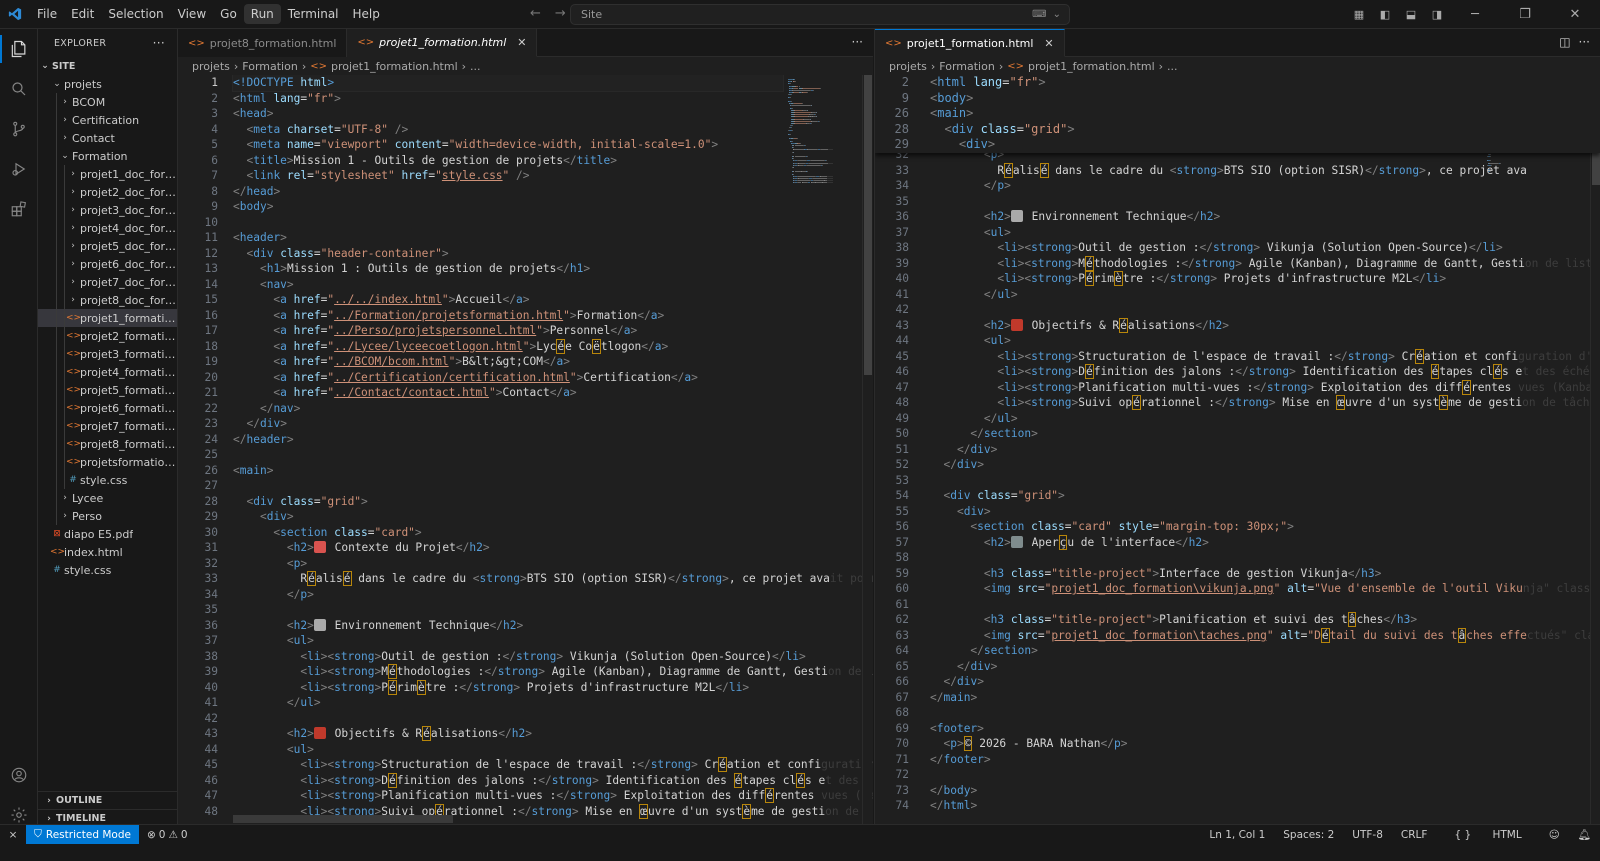 This screenshot has width=1600, height=861. What do you see at coordinates (228, 14) in the screenshot?
I see `menu-go: Go` at bounding box center [228, 14].